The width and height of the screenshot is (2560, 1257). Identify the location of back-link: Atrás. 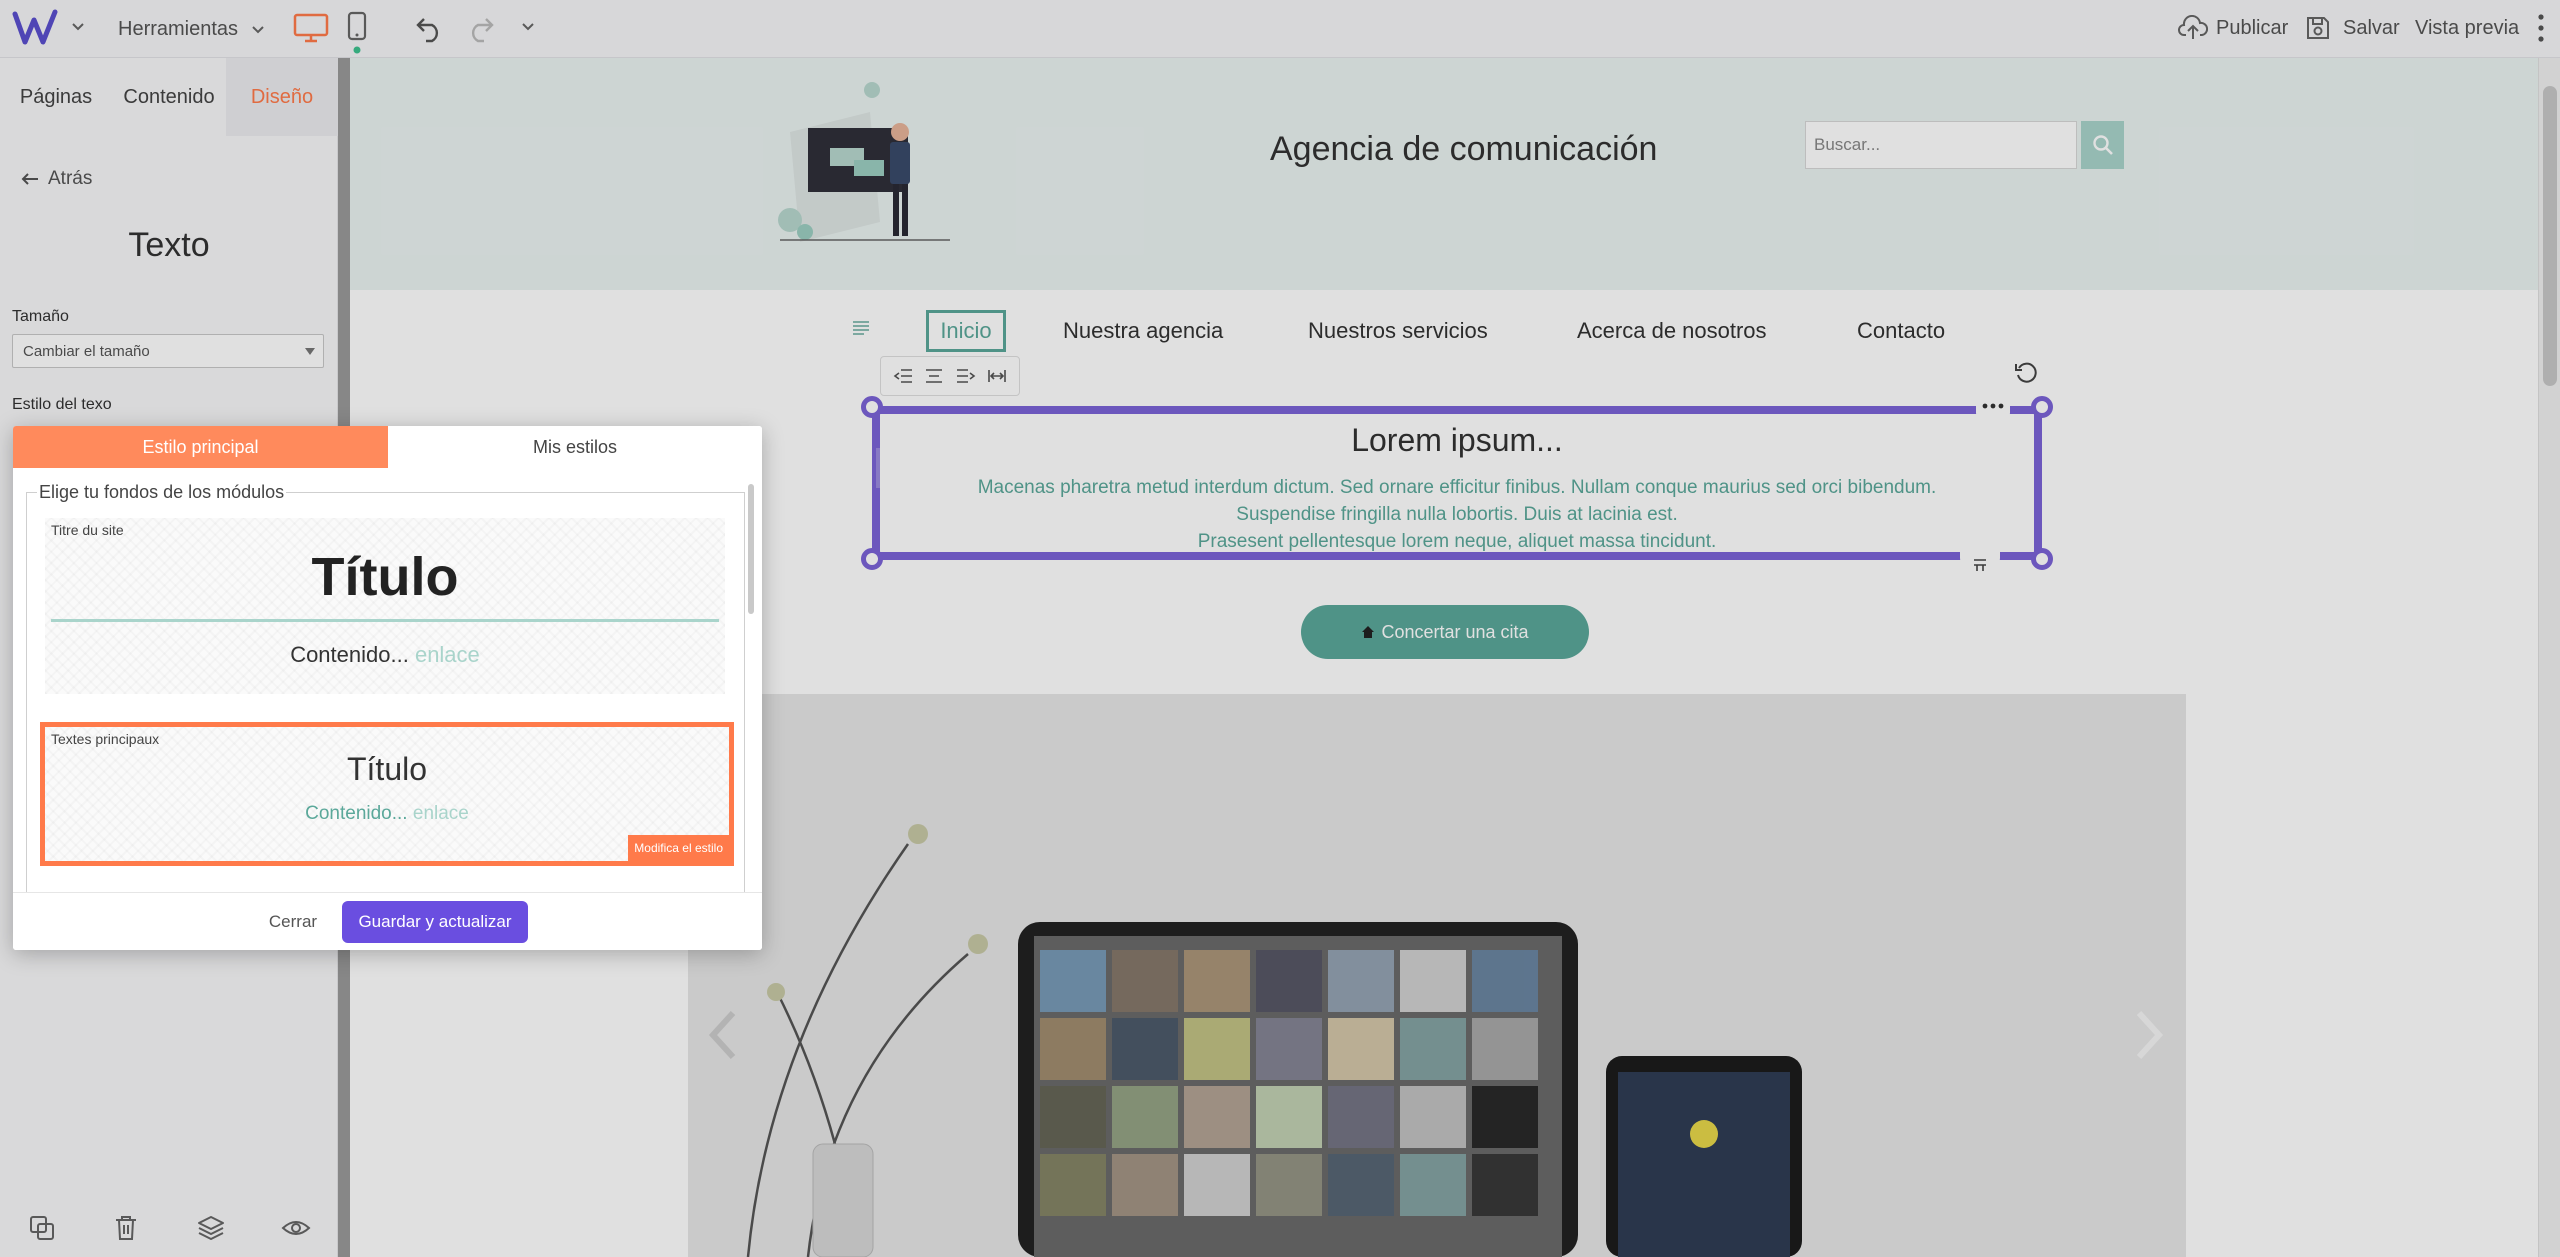
(56, 179).